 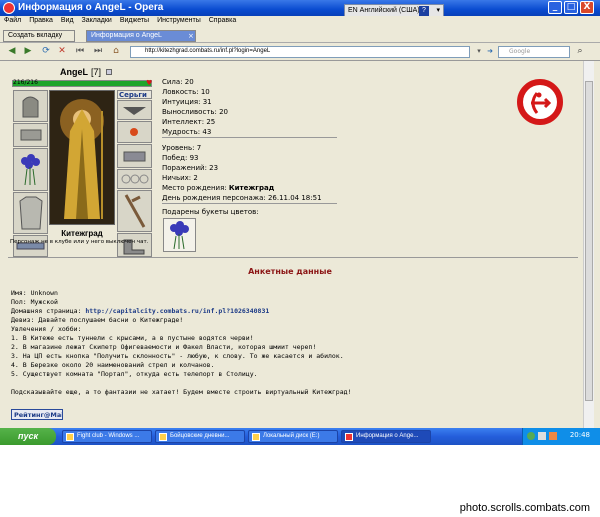 What do you see at coordinates (12, 20) in the screenshot?
I see `menu-file: Файл` at bounding box center [12, 20].